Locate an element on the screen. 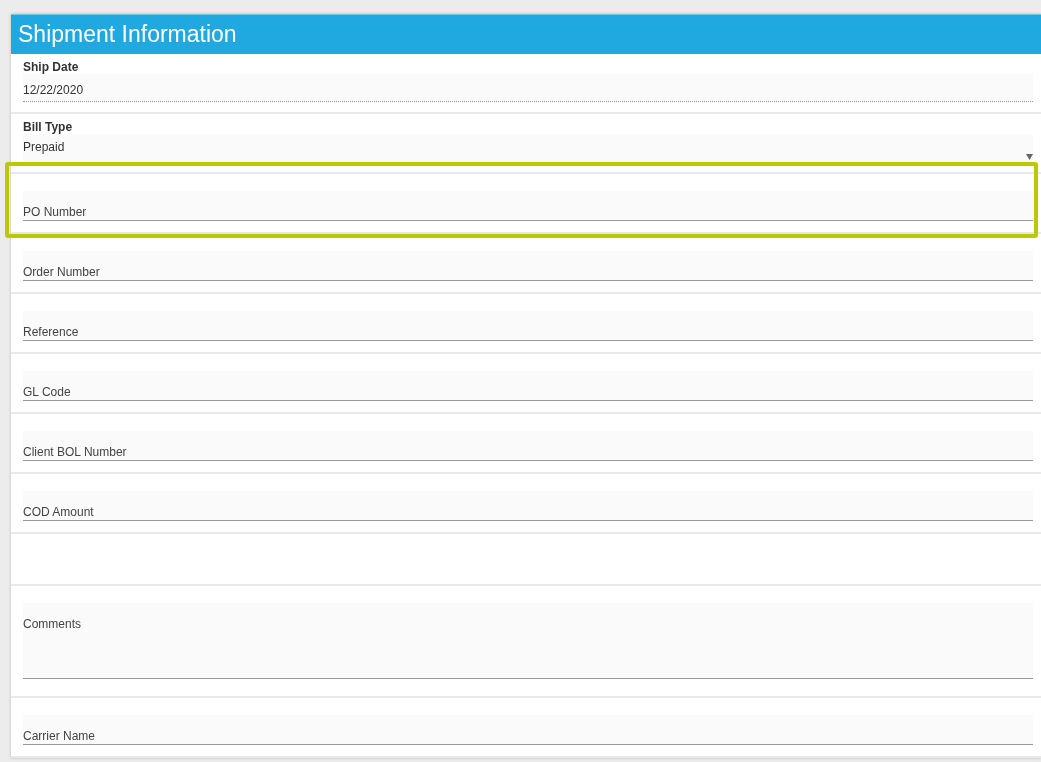 Image resolution: width=1041 pixels, height=762 pixels. input-field: Carrier Name is located at coordinates (528, 730).